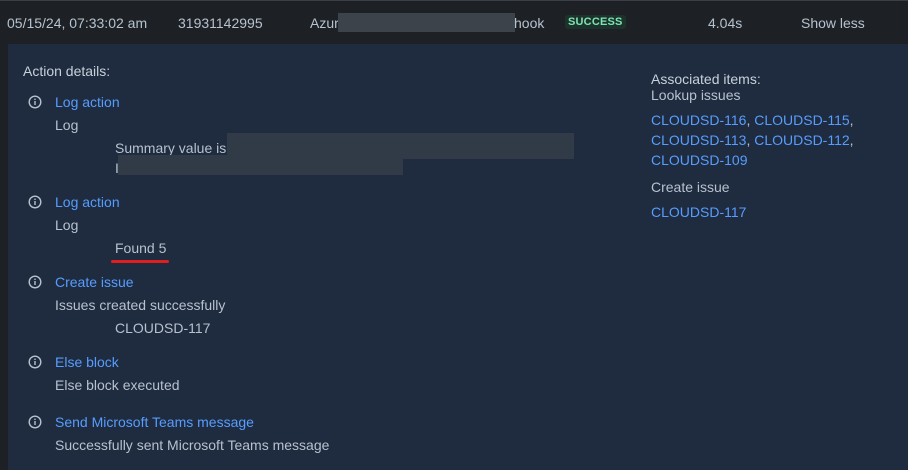  Describe the element at coordinates (77, 23) in the screenshot. I see `row-timestamp: 05/15/24, 07:33:02 am` at that location.